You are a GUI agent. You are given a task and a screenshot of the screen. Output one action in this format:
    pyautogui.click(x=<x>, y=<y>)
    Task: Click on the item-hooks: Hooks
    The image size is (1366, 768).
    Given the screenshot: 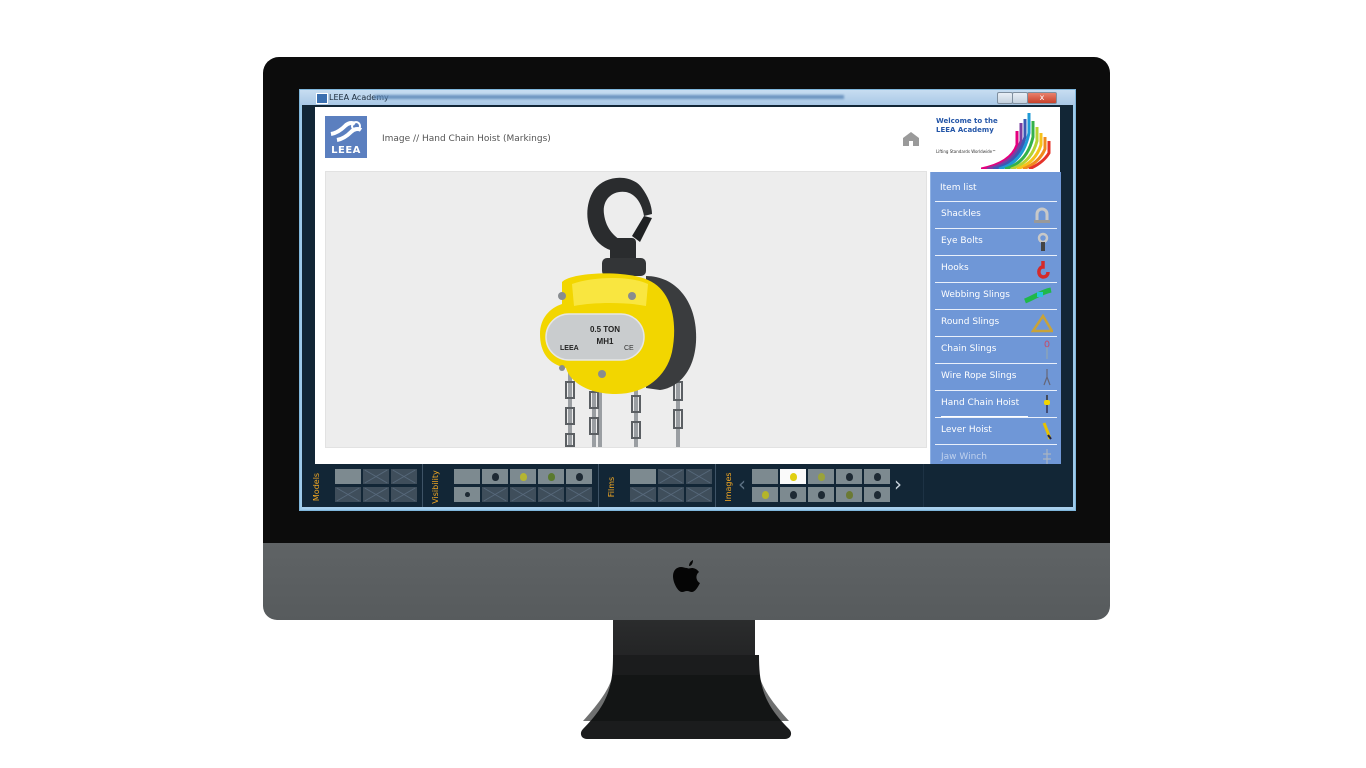 What is the action you would take?
    pyautogui.click(x=996, y=268)
    